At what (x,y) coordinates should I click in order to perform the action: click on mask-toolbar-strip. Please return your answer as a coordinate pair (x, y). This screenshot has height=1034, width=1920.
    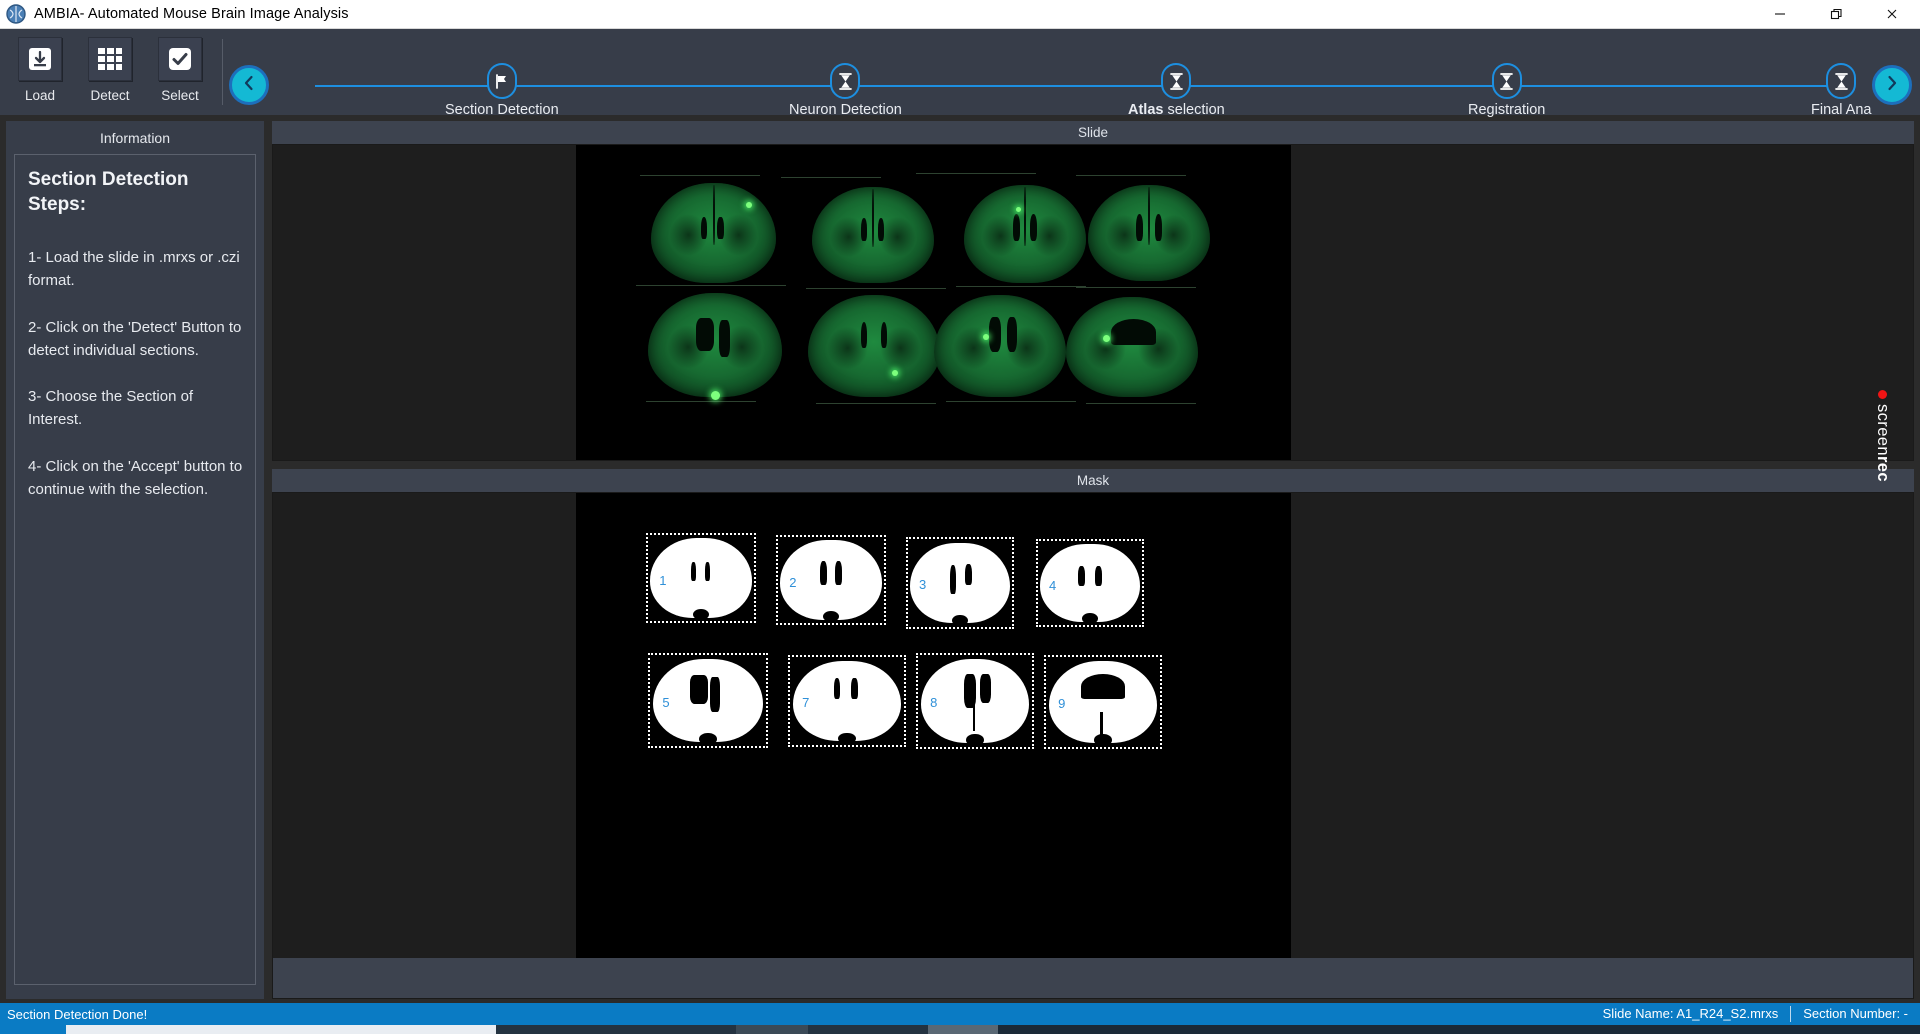
    Looking at the image, I should click on (1093, 978).